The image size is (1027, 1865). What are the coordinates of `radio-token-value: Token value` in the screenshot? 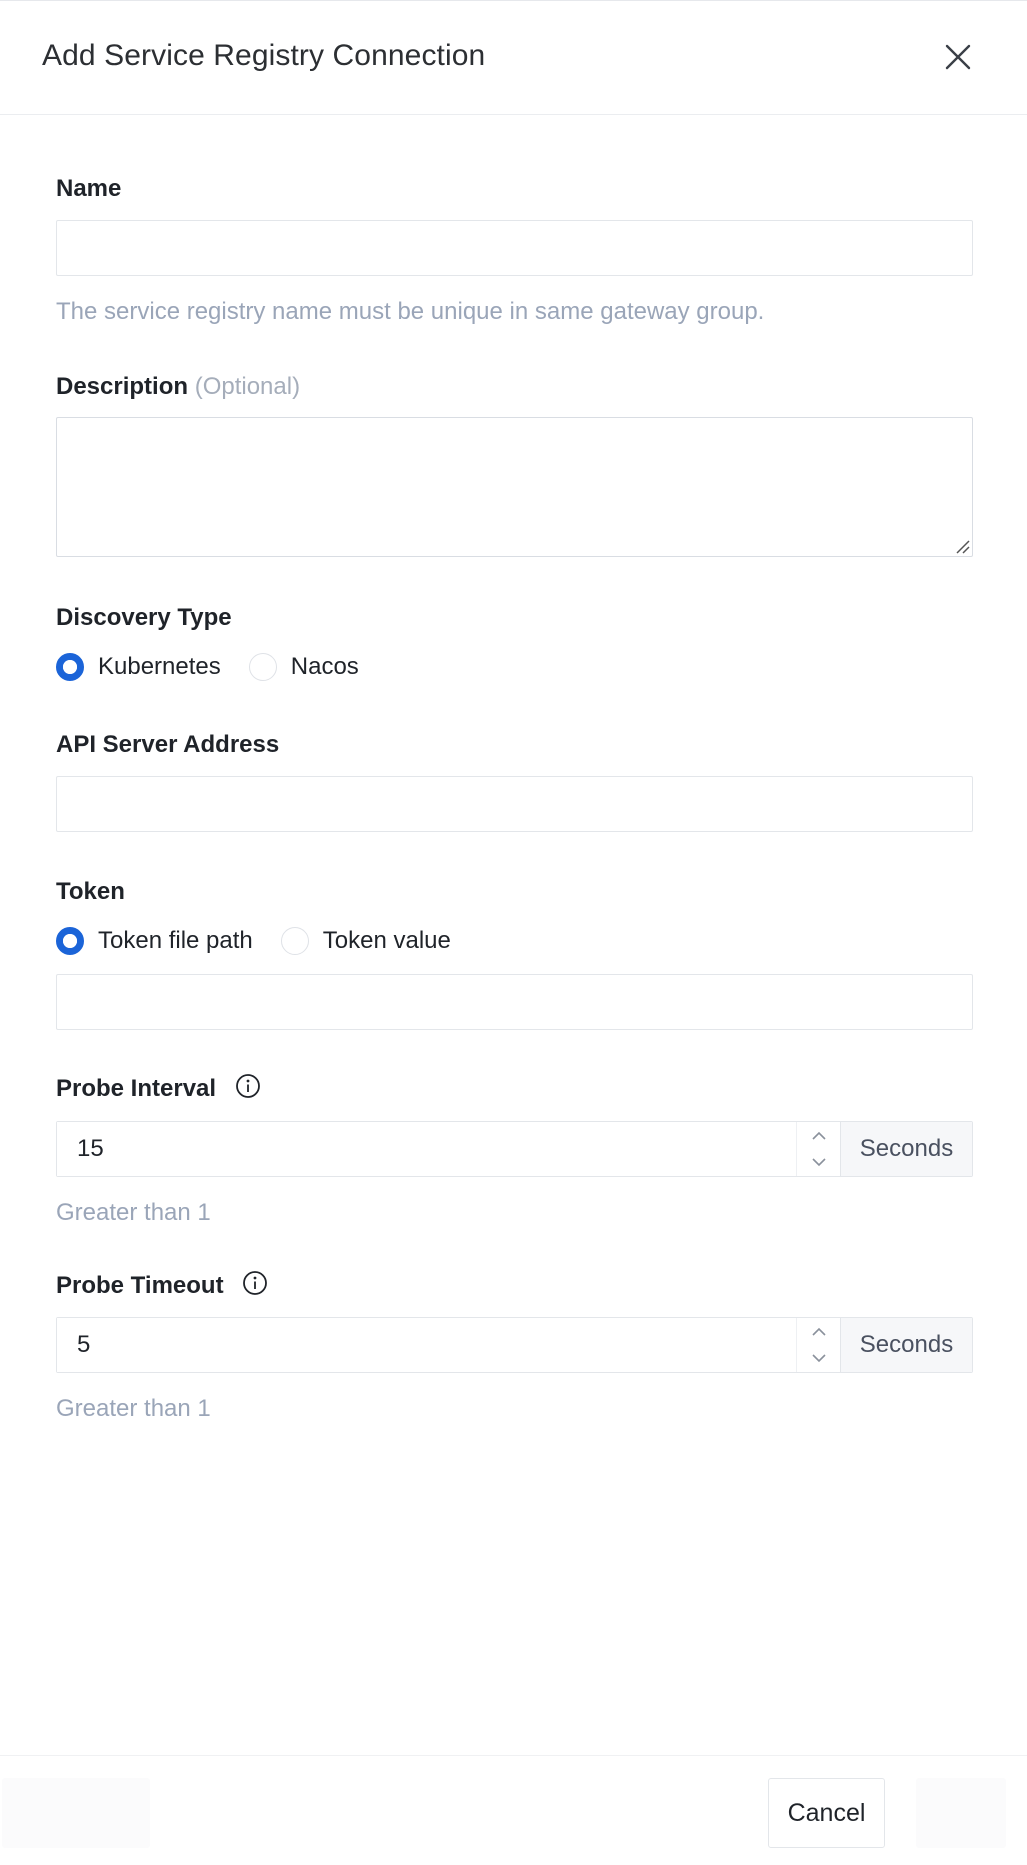 It's located at (365, 941).